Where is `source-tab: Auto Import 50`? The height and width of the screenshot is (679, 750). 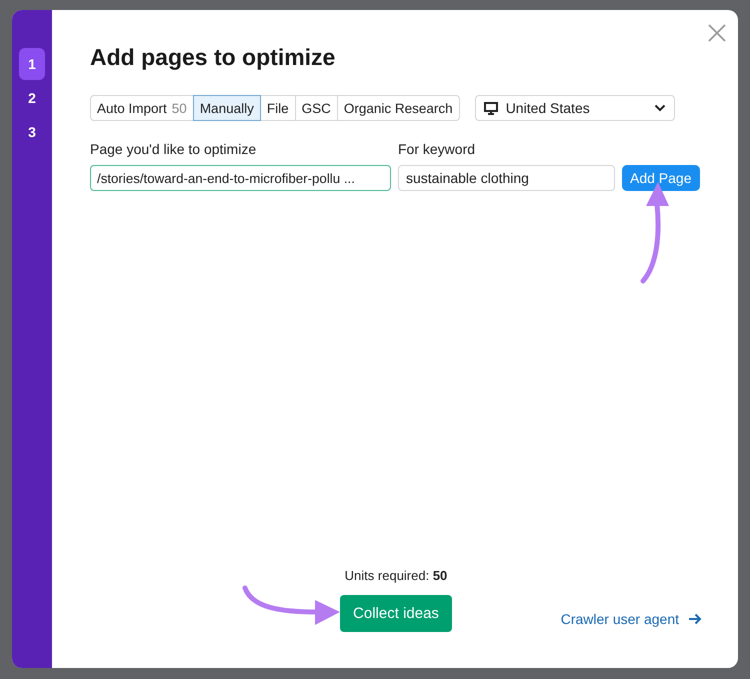
source-tab: Auto Import 50 is located at coordinates (142, 108).